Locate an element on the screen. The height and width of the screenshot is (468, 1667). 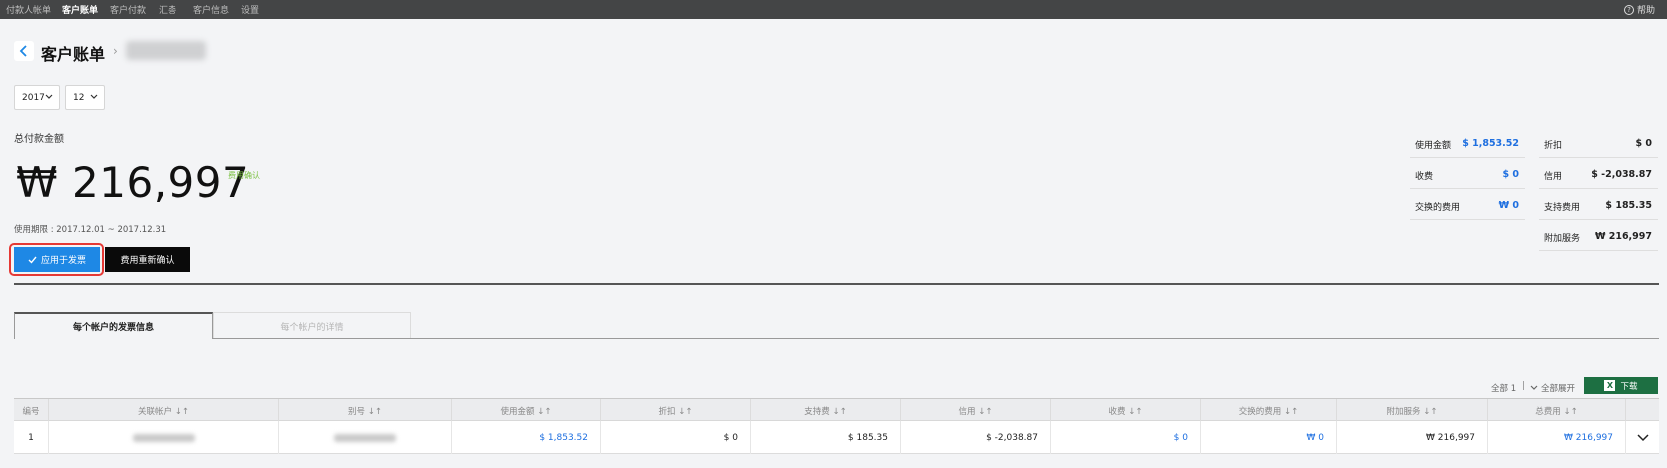
expand-all-label: 全部展开 is located at coordinates (1558, 389).